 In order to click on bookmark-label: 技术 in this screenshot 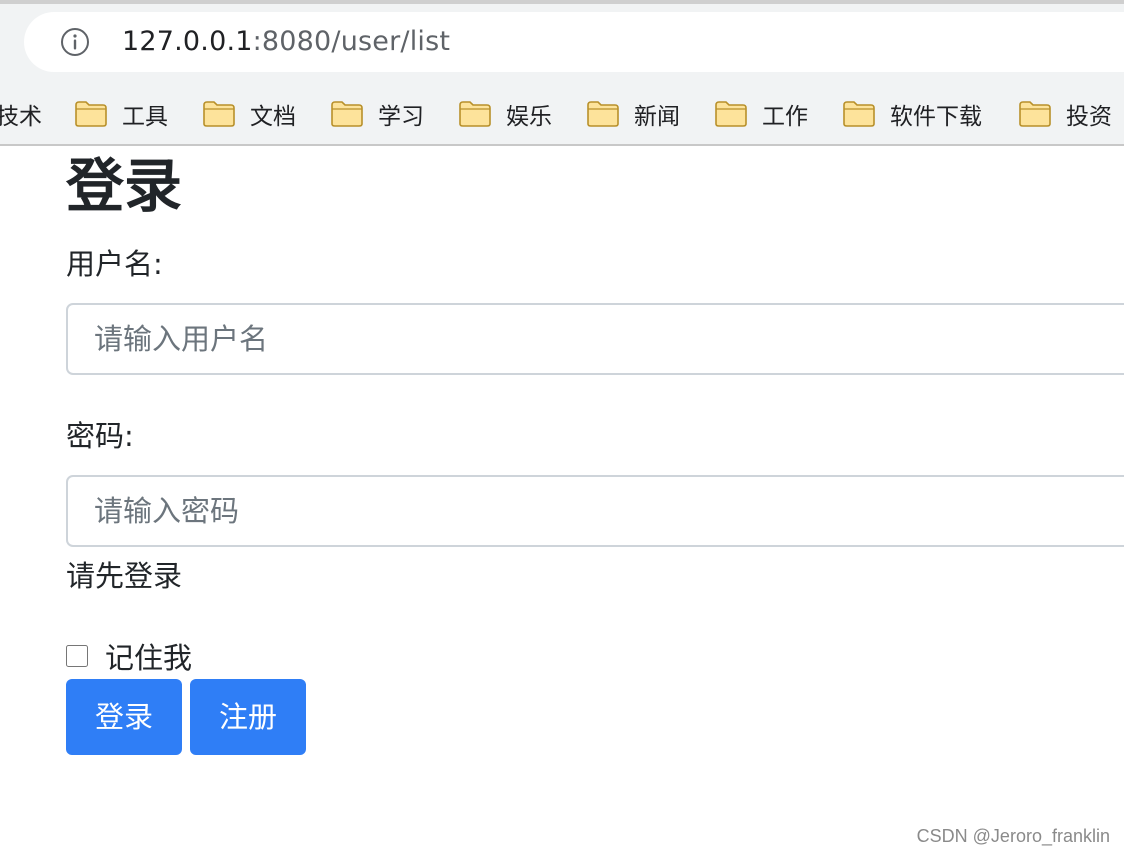, I will do `click(21, 117)`.